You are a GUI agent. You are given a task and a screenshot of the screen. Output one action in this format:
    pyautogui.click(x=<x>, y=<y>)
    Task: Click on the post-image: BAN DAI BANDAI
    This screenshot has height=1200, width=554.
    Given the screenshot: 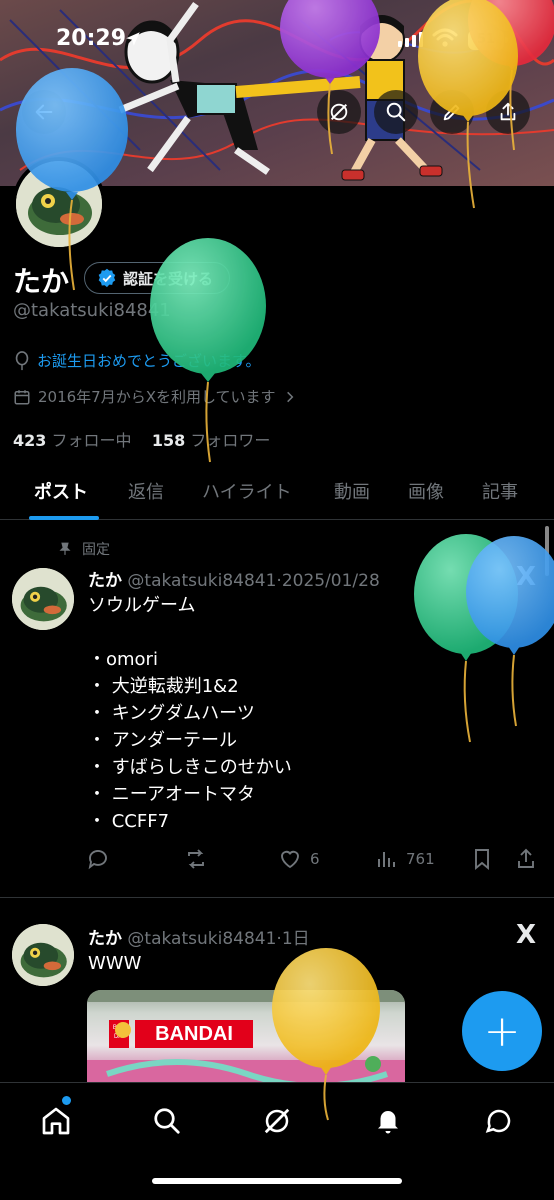 What is the action you would take?
    pyautogui.click(x=246, y=1036)
    